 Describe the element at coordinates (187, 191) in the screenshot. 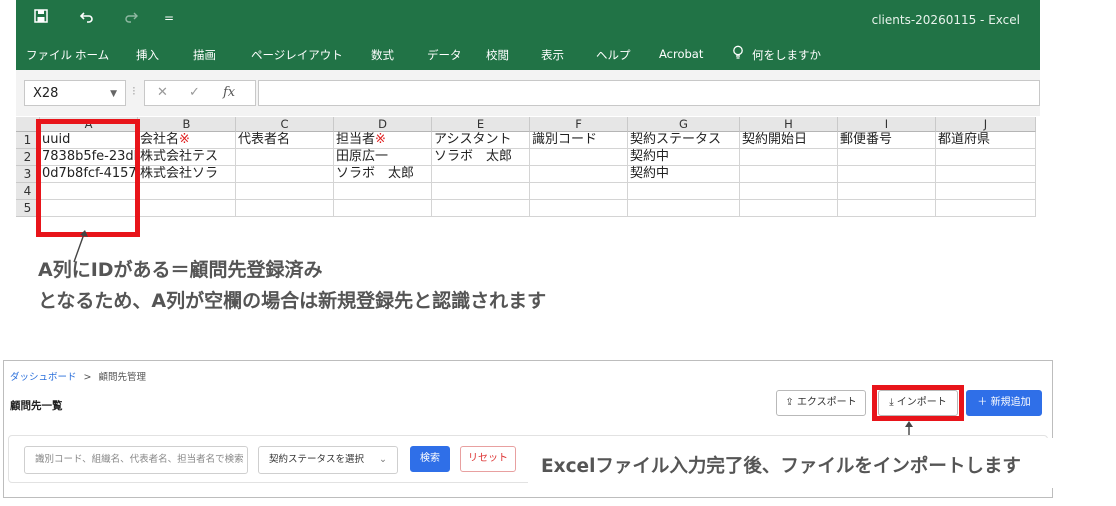

I see `cell-b4` at that location.